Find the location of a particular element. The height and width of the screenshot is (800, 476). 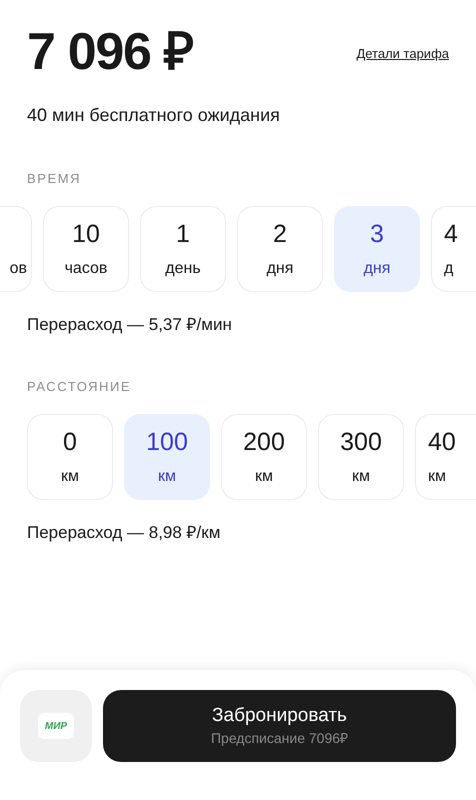

book-button: Забронировать Предсписание 7096₽ is located at coordinates (279, 726).